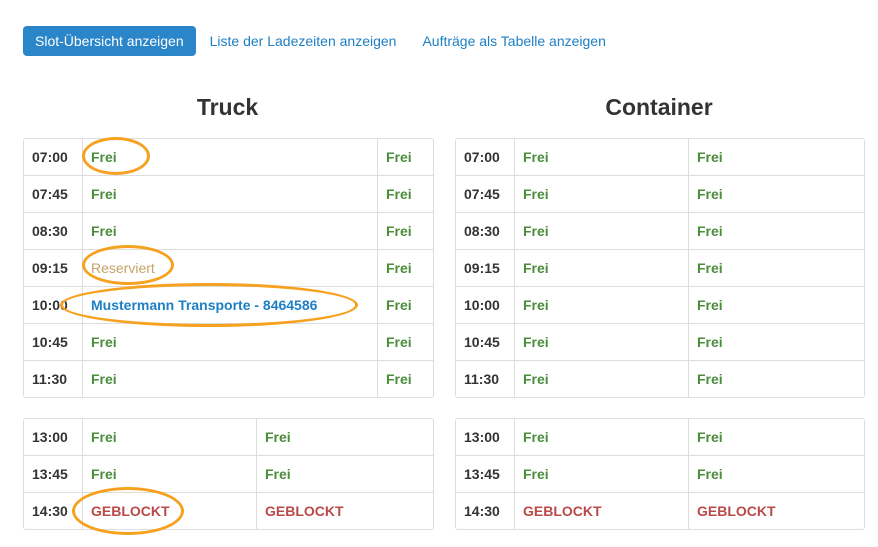 This screenshot has height=547, width=878. Describe the element at coordinates (109, 41) in the screenshot. I see `slot-overview-button: Slot-Übersicht anzeigen` at that location.